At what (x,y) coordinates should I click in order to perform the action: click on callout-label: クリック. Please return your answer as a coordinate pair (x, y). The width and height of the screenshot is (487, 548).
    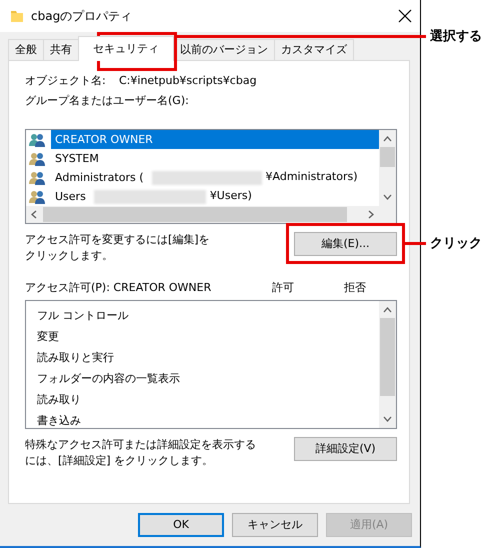
    Looking at the image, I should click on (456, 244).